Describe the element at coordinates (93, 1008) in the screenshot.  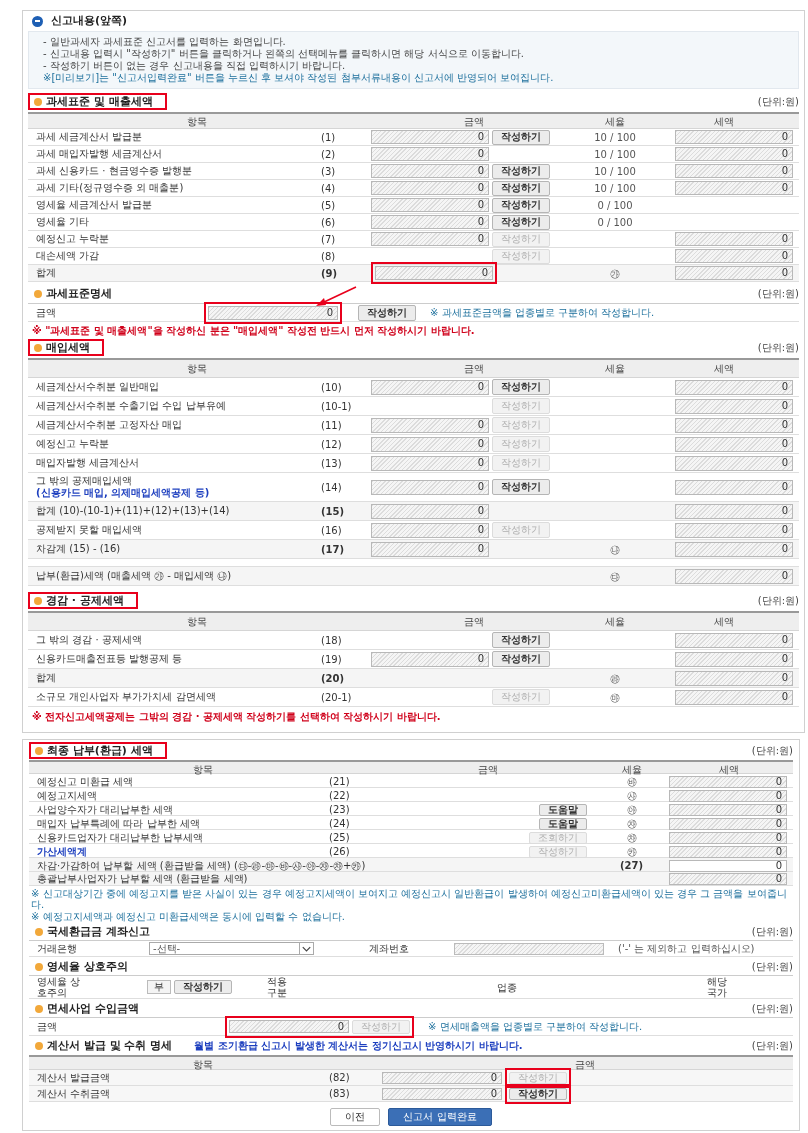
I see `section-title: 면세사업 수입금액` at that location.